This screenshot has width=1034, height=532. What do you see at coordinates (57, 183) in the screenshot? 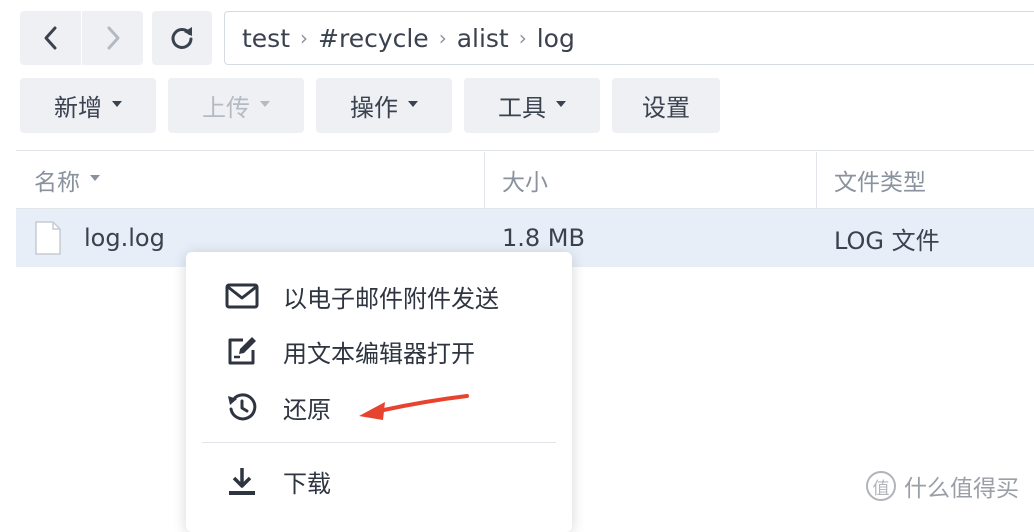
I see `column-header-name-label: 名称` at bounding box center [57, 183].